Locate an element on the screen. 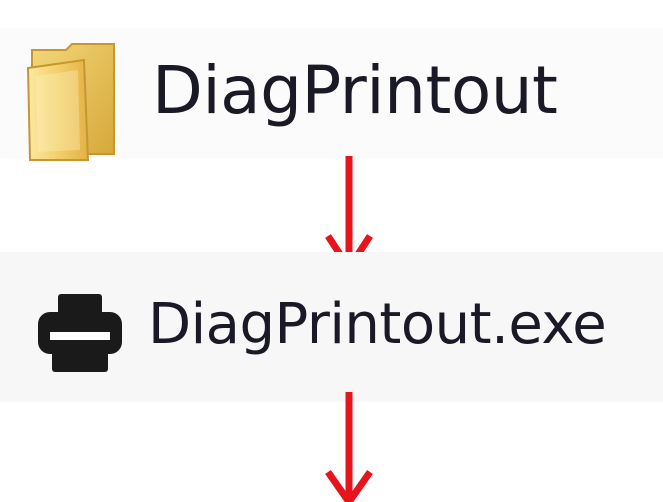 This screenshot has width=663, height=502. folder-icon is located at coordinates (70, 102).